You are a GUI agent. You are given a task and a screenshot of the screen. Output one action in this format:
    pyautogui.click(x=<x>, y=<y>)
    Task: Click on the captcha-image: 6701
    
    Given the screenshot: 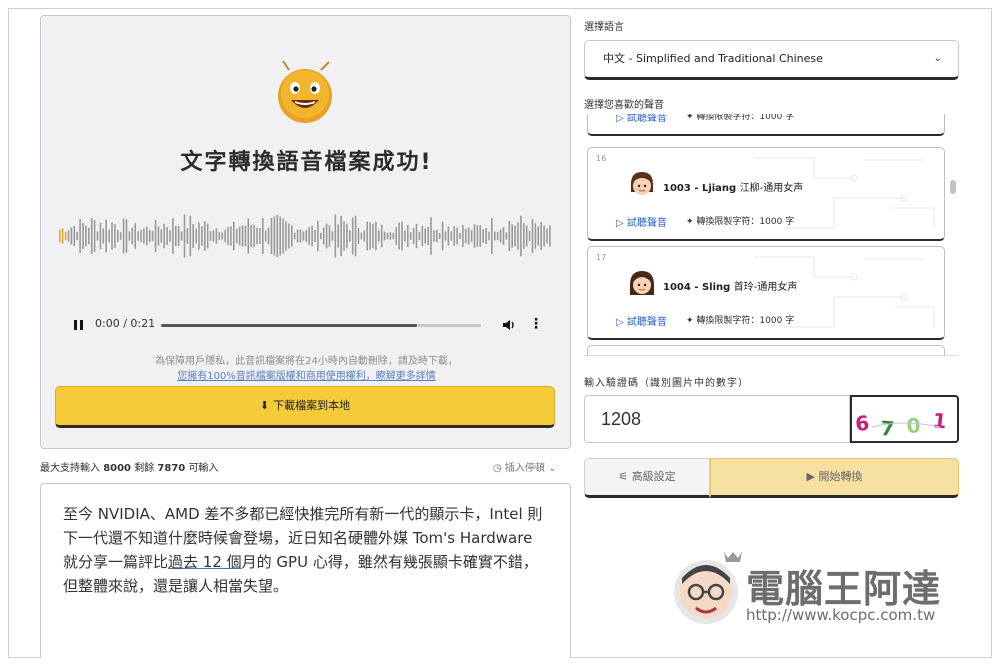 What is the action you would take?
    pyautogui.click(x=904, y=419)
    